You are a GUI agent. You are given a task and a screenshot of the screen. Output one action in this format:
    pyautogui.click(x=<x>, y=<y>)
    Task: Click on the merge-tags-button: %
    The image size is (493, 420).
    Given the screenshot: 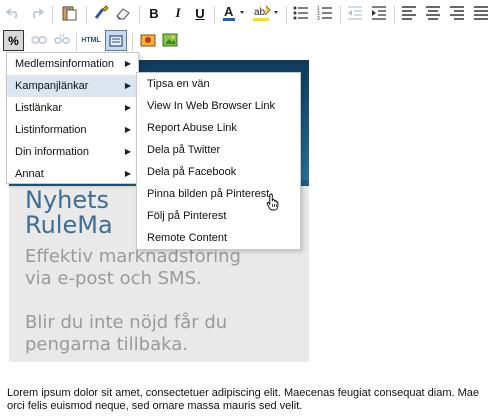 What is the action you would take?
    pyautogui.click(x=13, y=40)
    